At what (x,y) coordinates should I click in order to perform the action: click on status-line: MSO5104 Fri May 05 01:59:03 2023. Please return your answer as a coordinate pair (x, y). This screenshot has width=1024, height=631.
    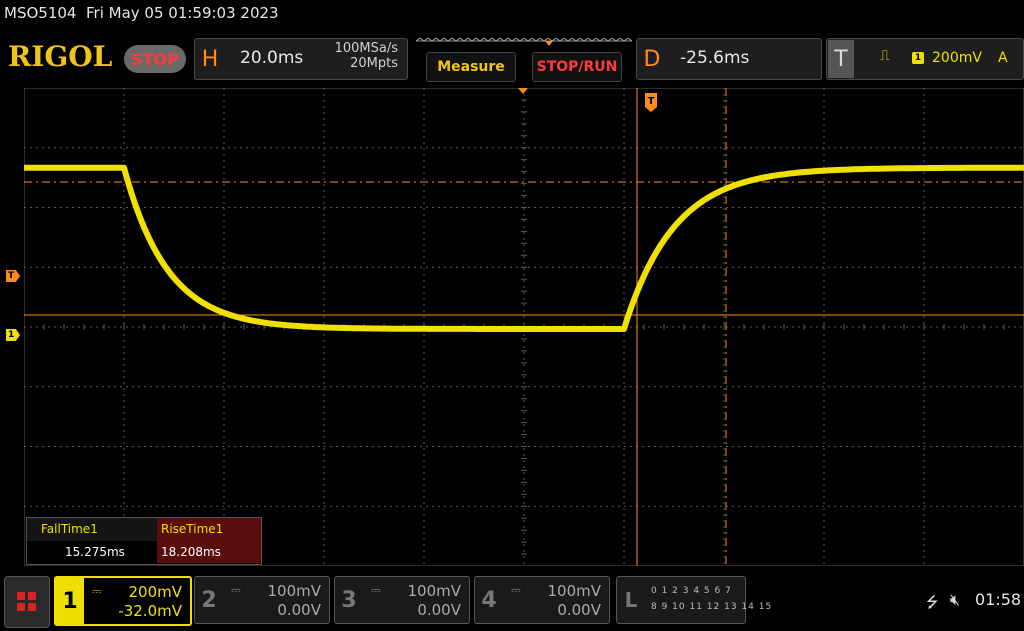
    Looking at the image, I should click on (141, 13).